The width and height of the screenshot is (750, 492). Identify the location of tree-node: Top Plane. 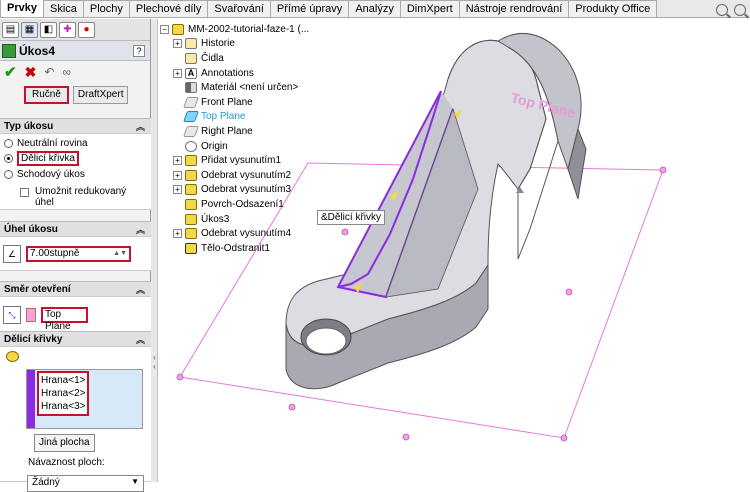
(245, 117).